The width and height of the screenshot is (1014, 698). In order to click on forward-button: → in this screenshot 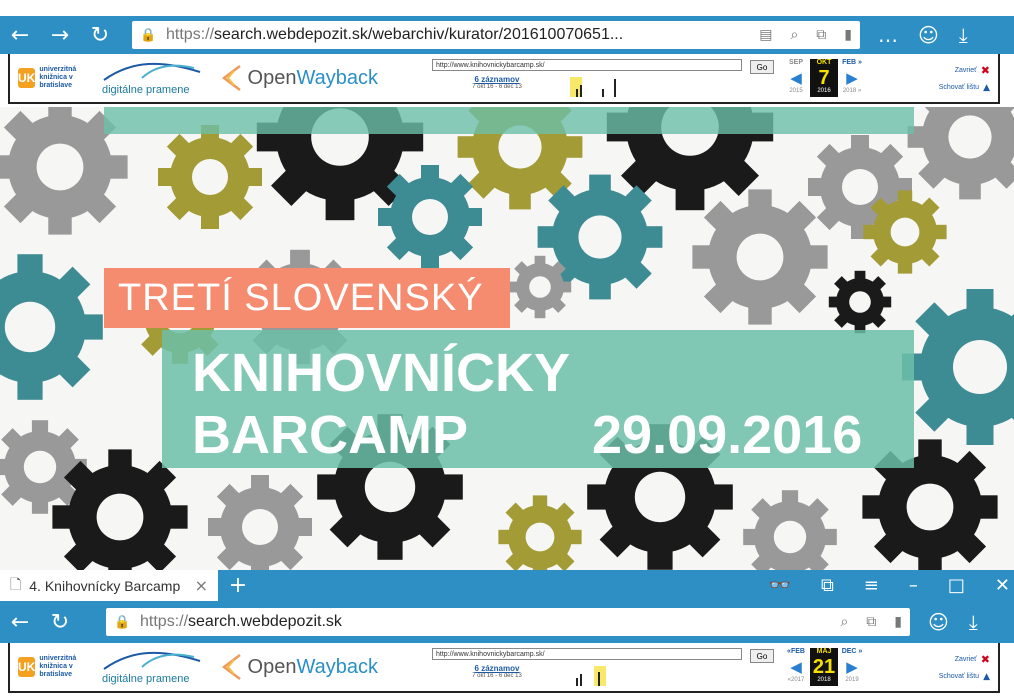, I will do `click(60, 35)`.